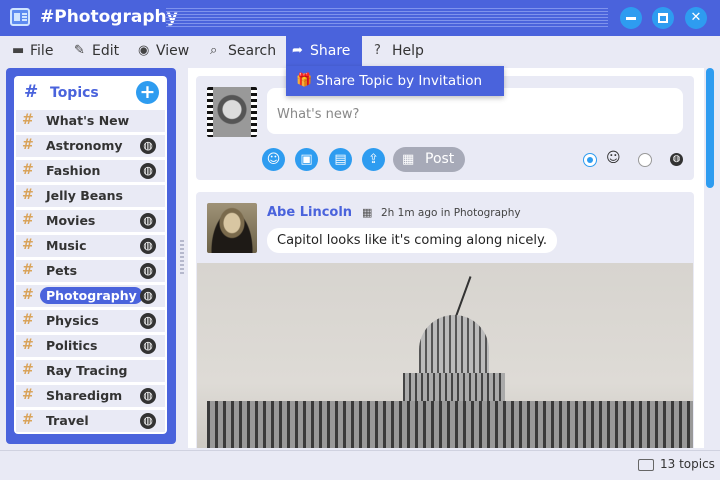  Describe the element at coordinates (340, 159) in the screenshot. I see `file-icon: ▤` at that location.